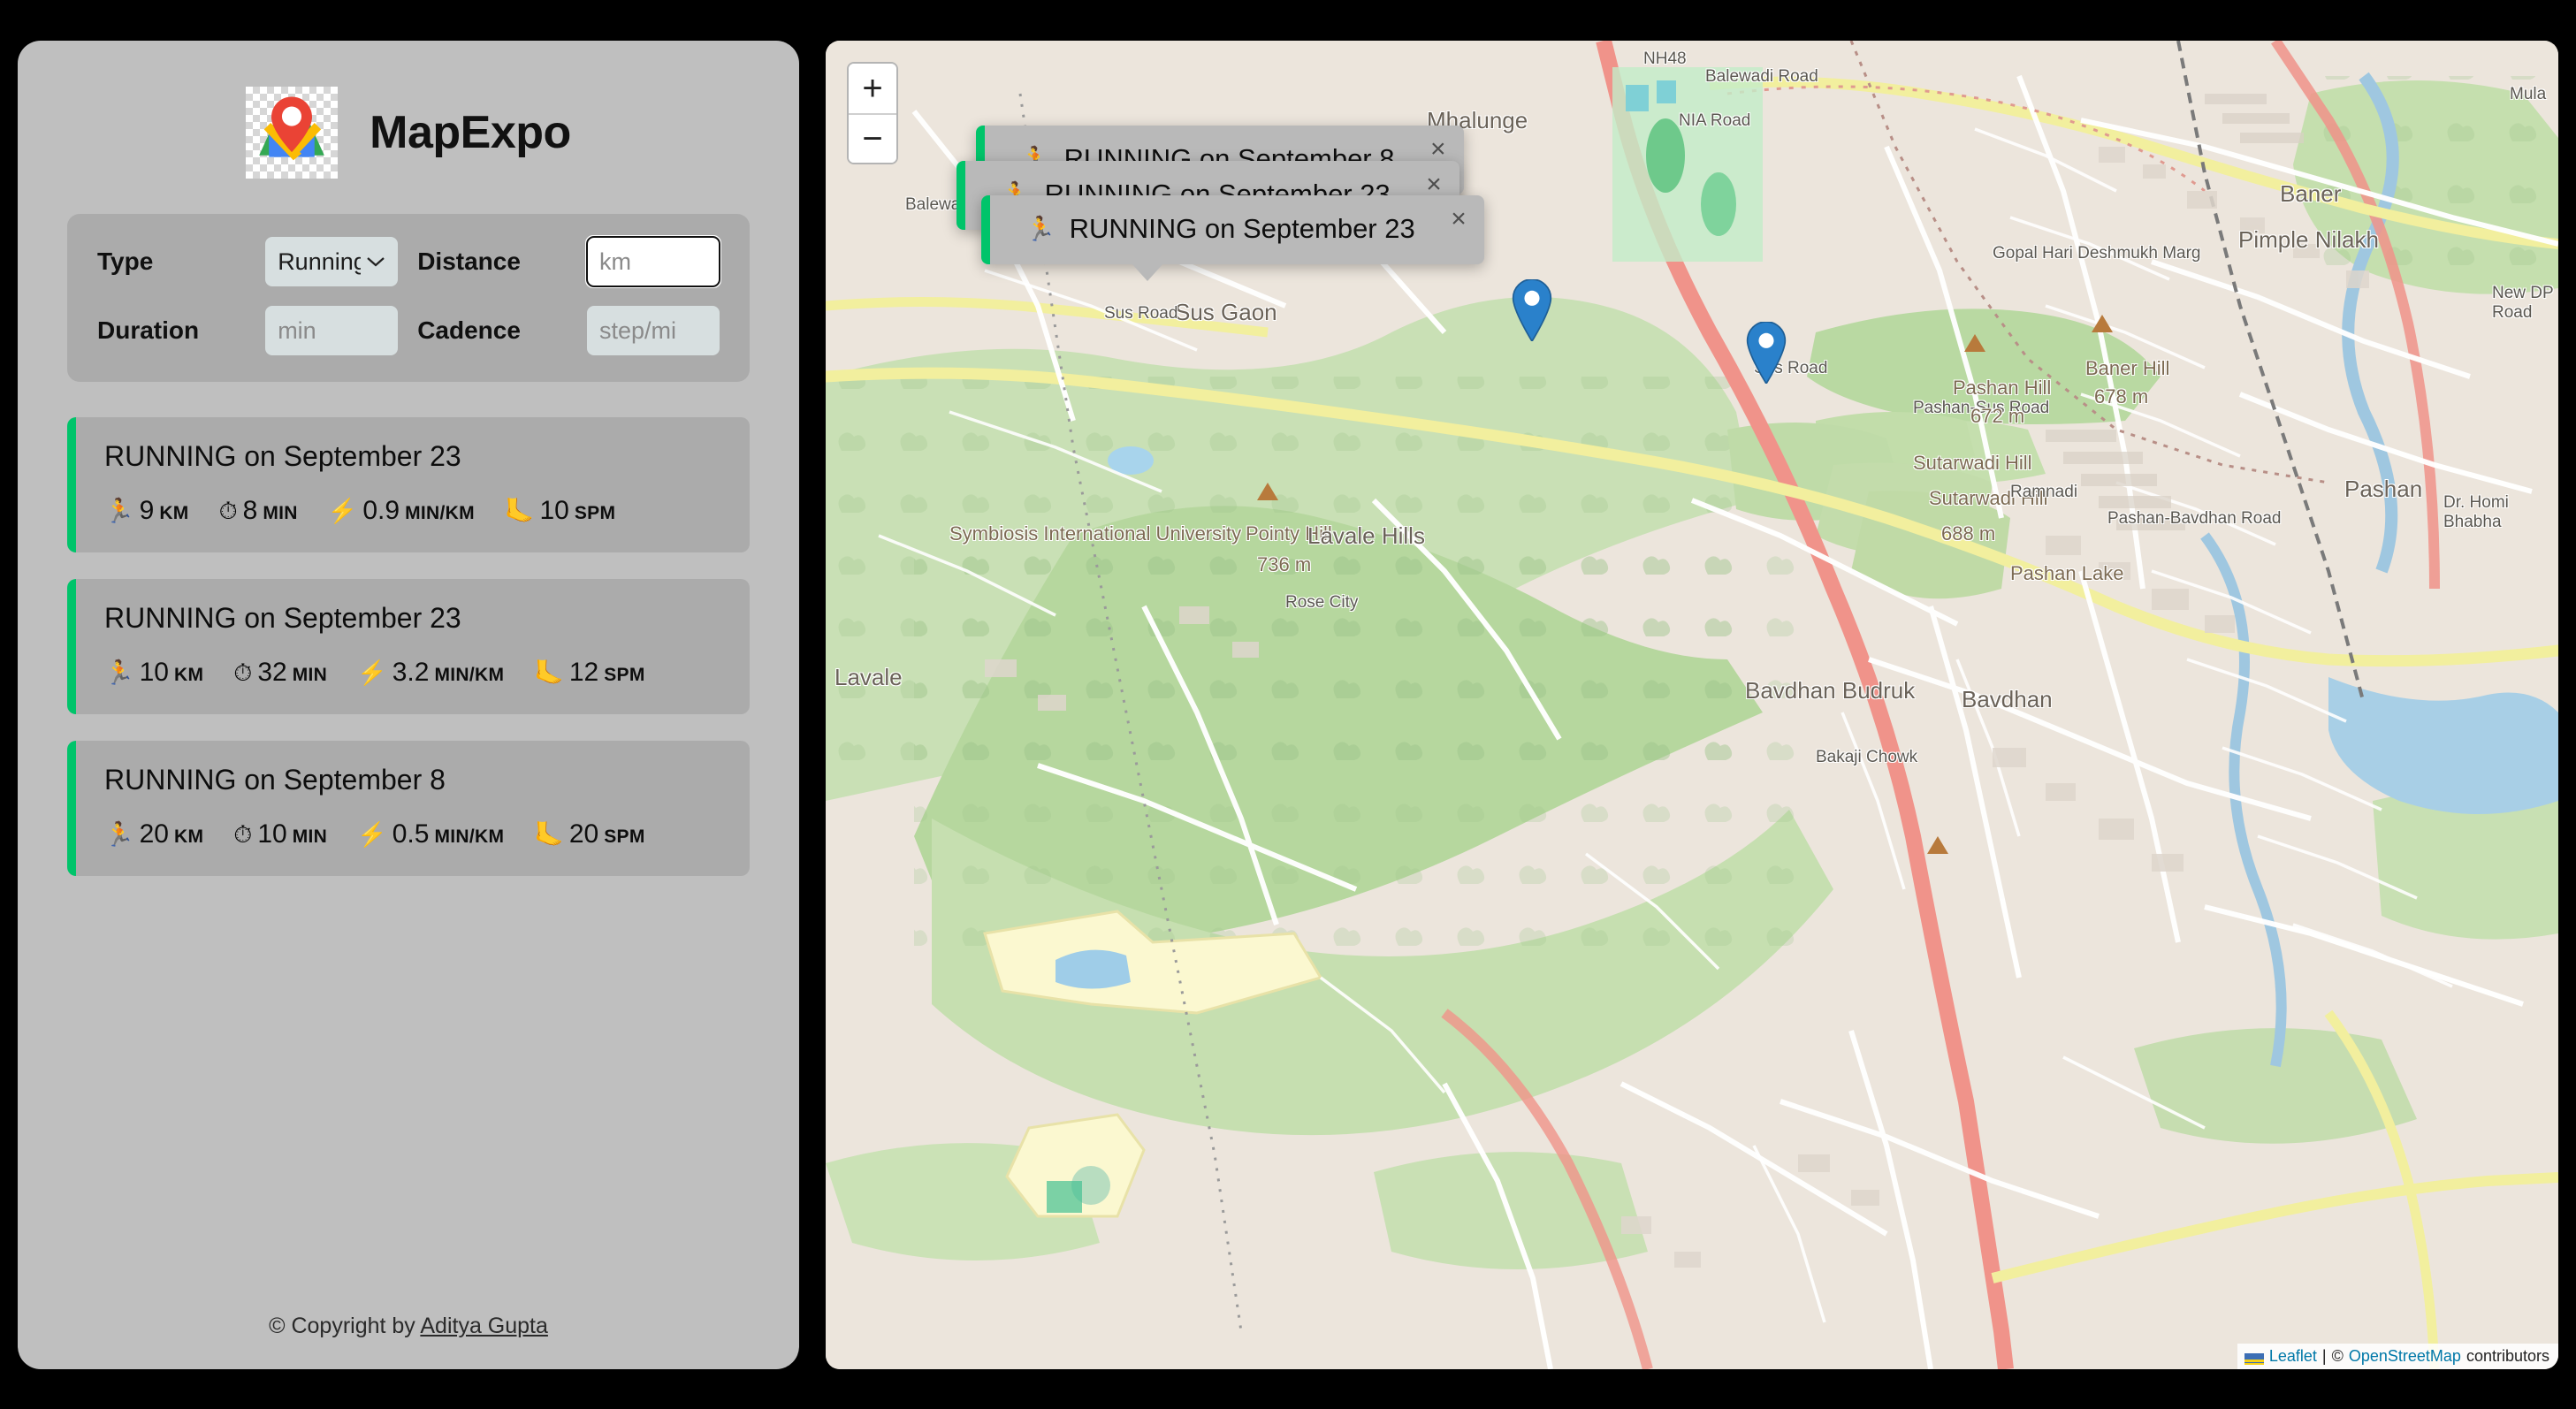 Image resolution: width=2576 pixels, height=1409 pixels. I want to click on type-select: Running Cycling, so click(332, 261).